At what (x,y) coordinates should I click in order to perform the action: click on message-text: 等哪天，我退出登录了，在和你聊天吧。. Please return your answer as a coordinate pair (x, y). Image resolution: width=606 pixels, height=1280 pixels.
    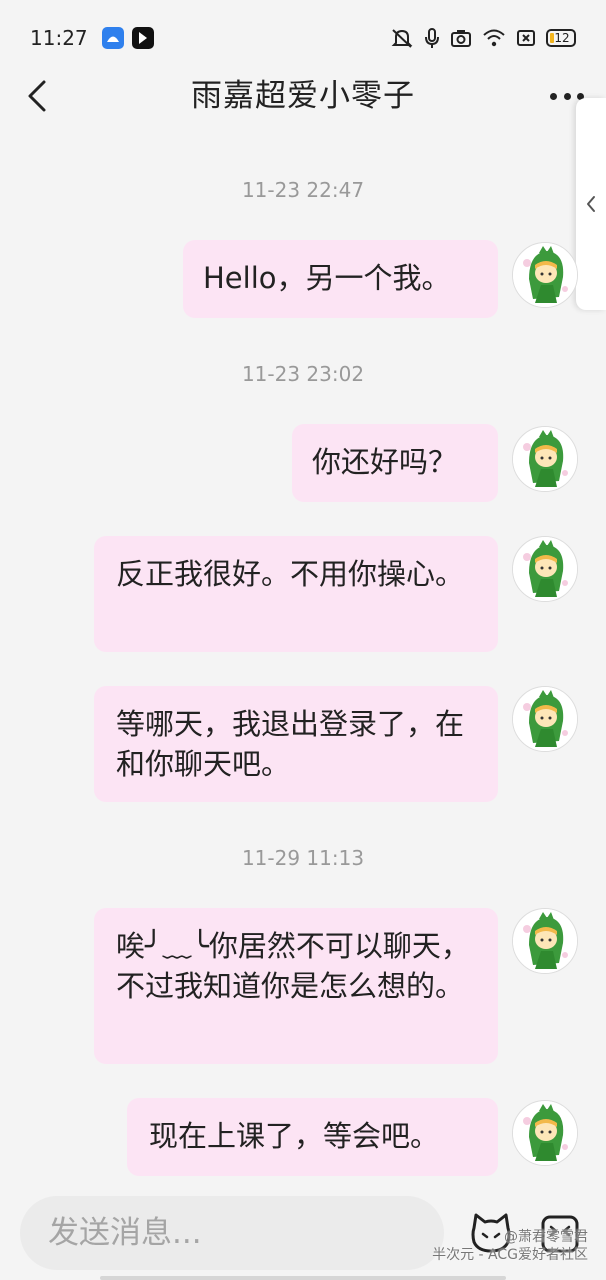
    Looking at the image, I should click on (290, 744).